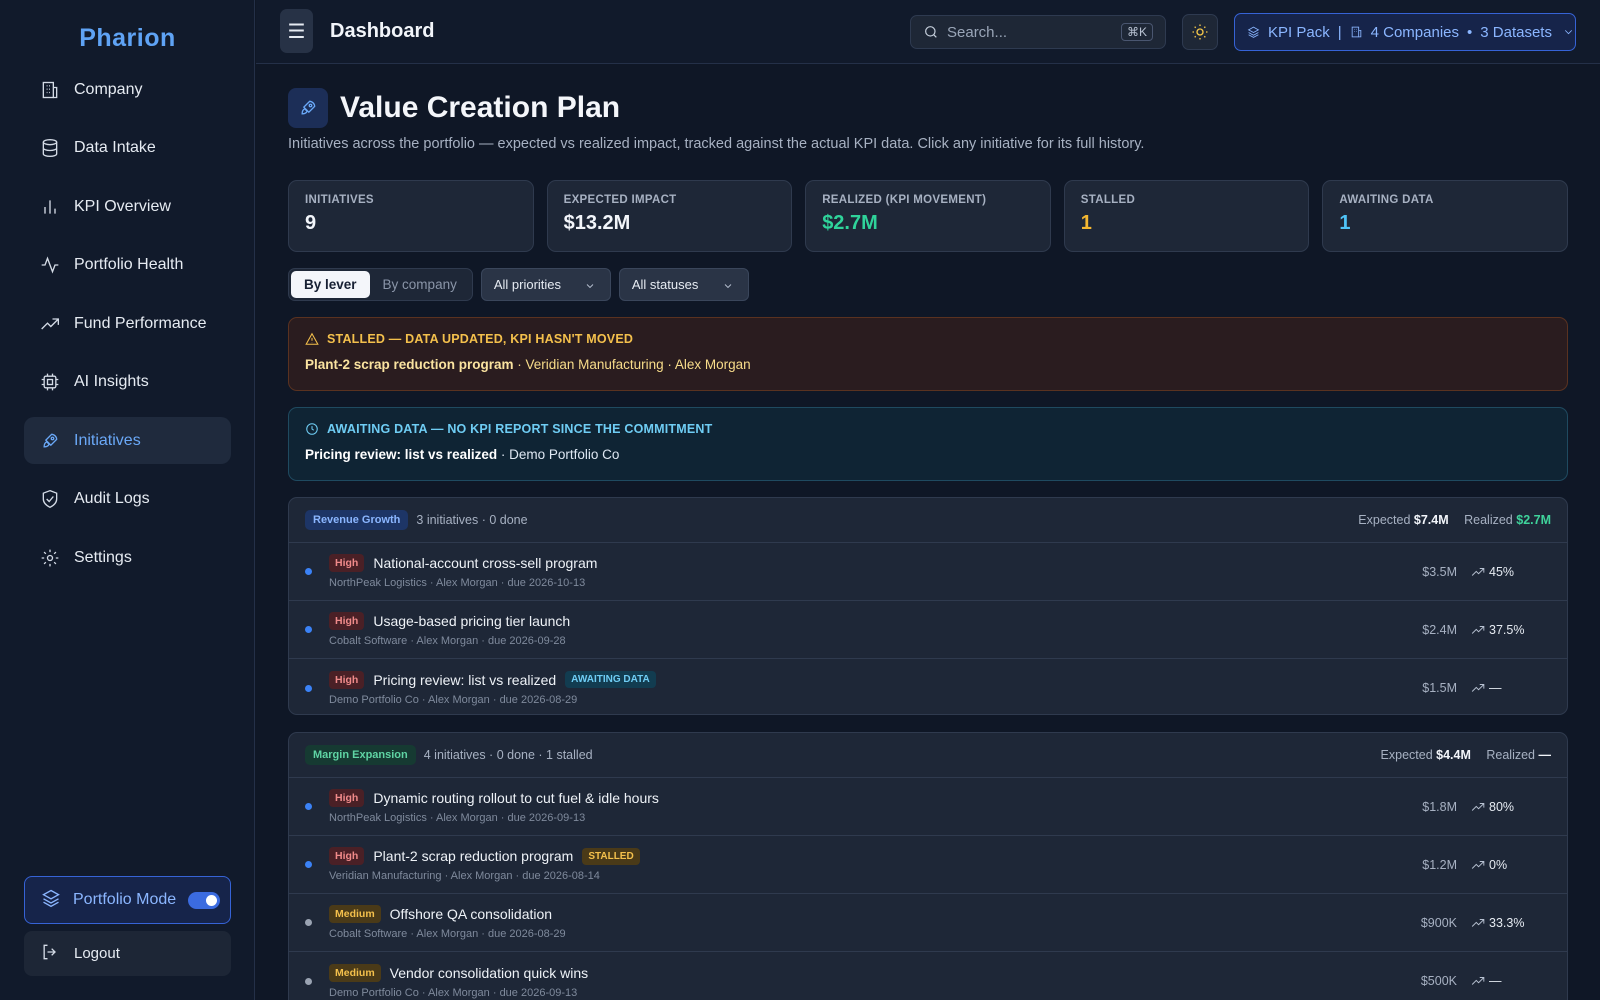 The height and width of the screenshot is (1000, 1600). What do you see at coordinates (1038, 32) in the screenshot?
I see `search-input: Search... ⌘K` at bounding box center [1038, 32].